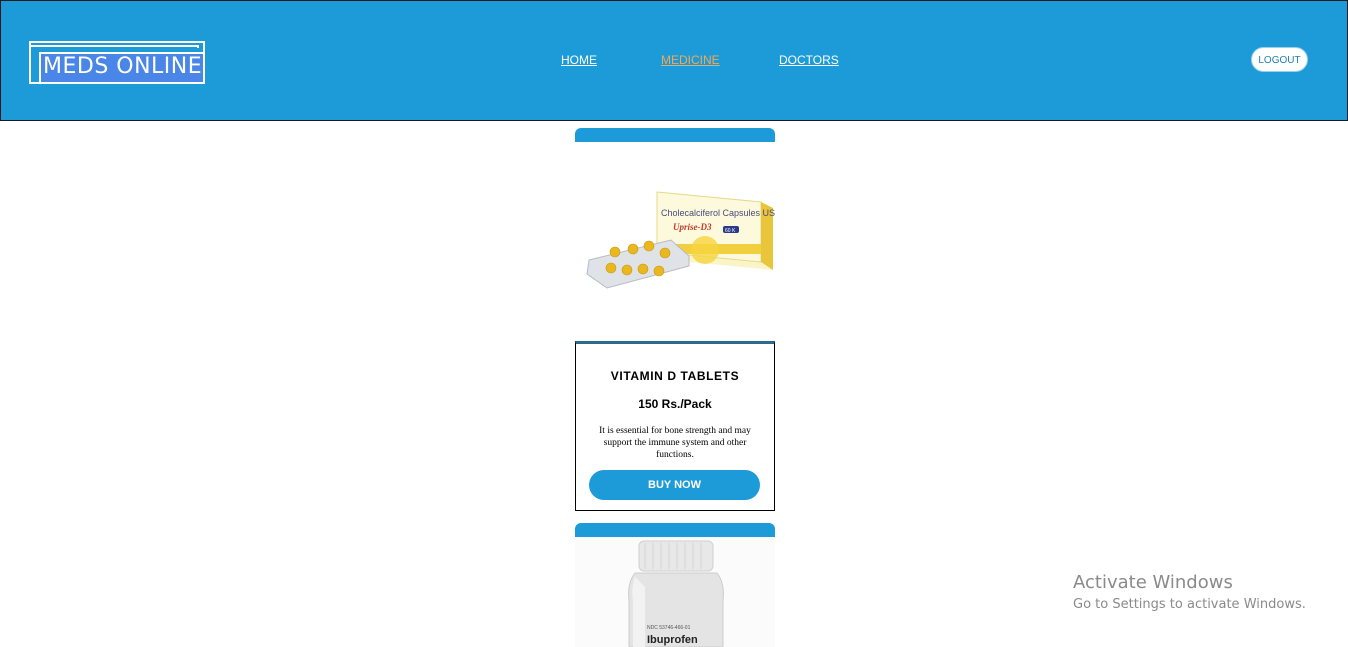 Image resolution: width=1348 pixels, height=647 pixels. Describe the element at coordinates (1279, 59) in the screenshot. I see `logout-button: LOGOUT` at that location.